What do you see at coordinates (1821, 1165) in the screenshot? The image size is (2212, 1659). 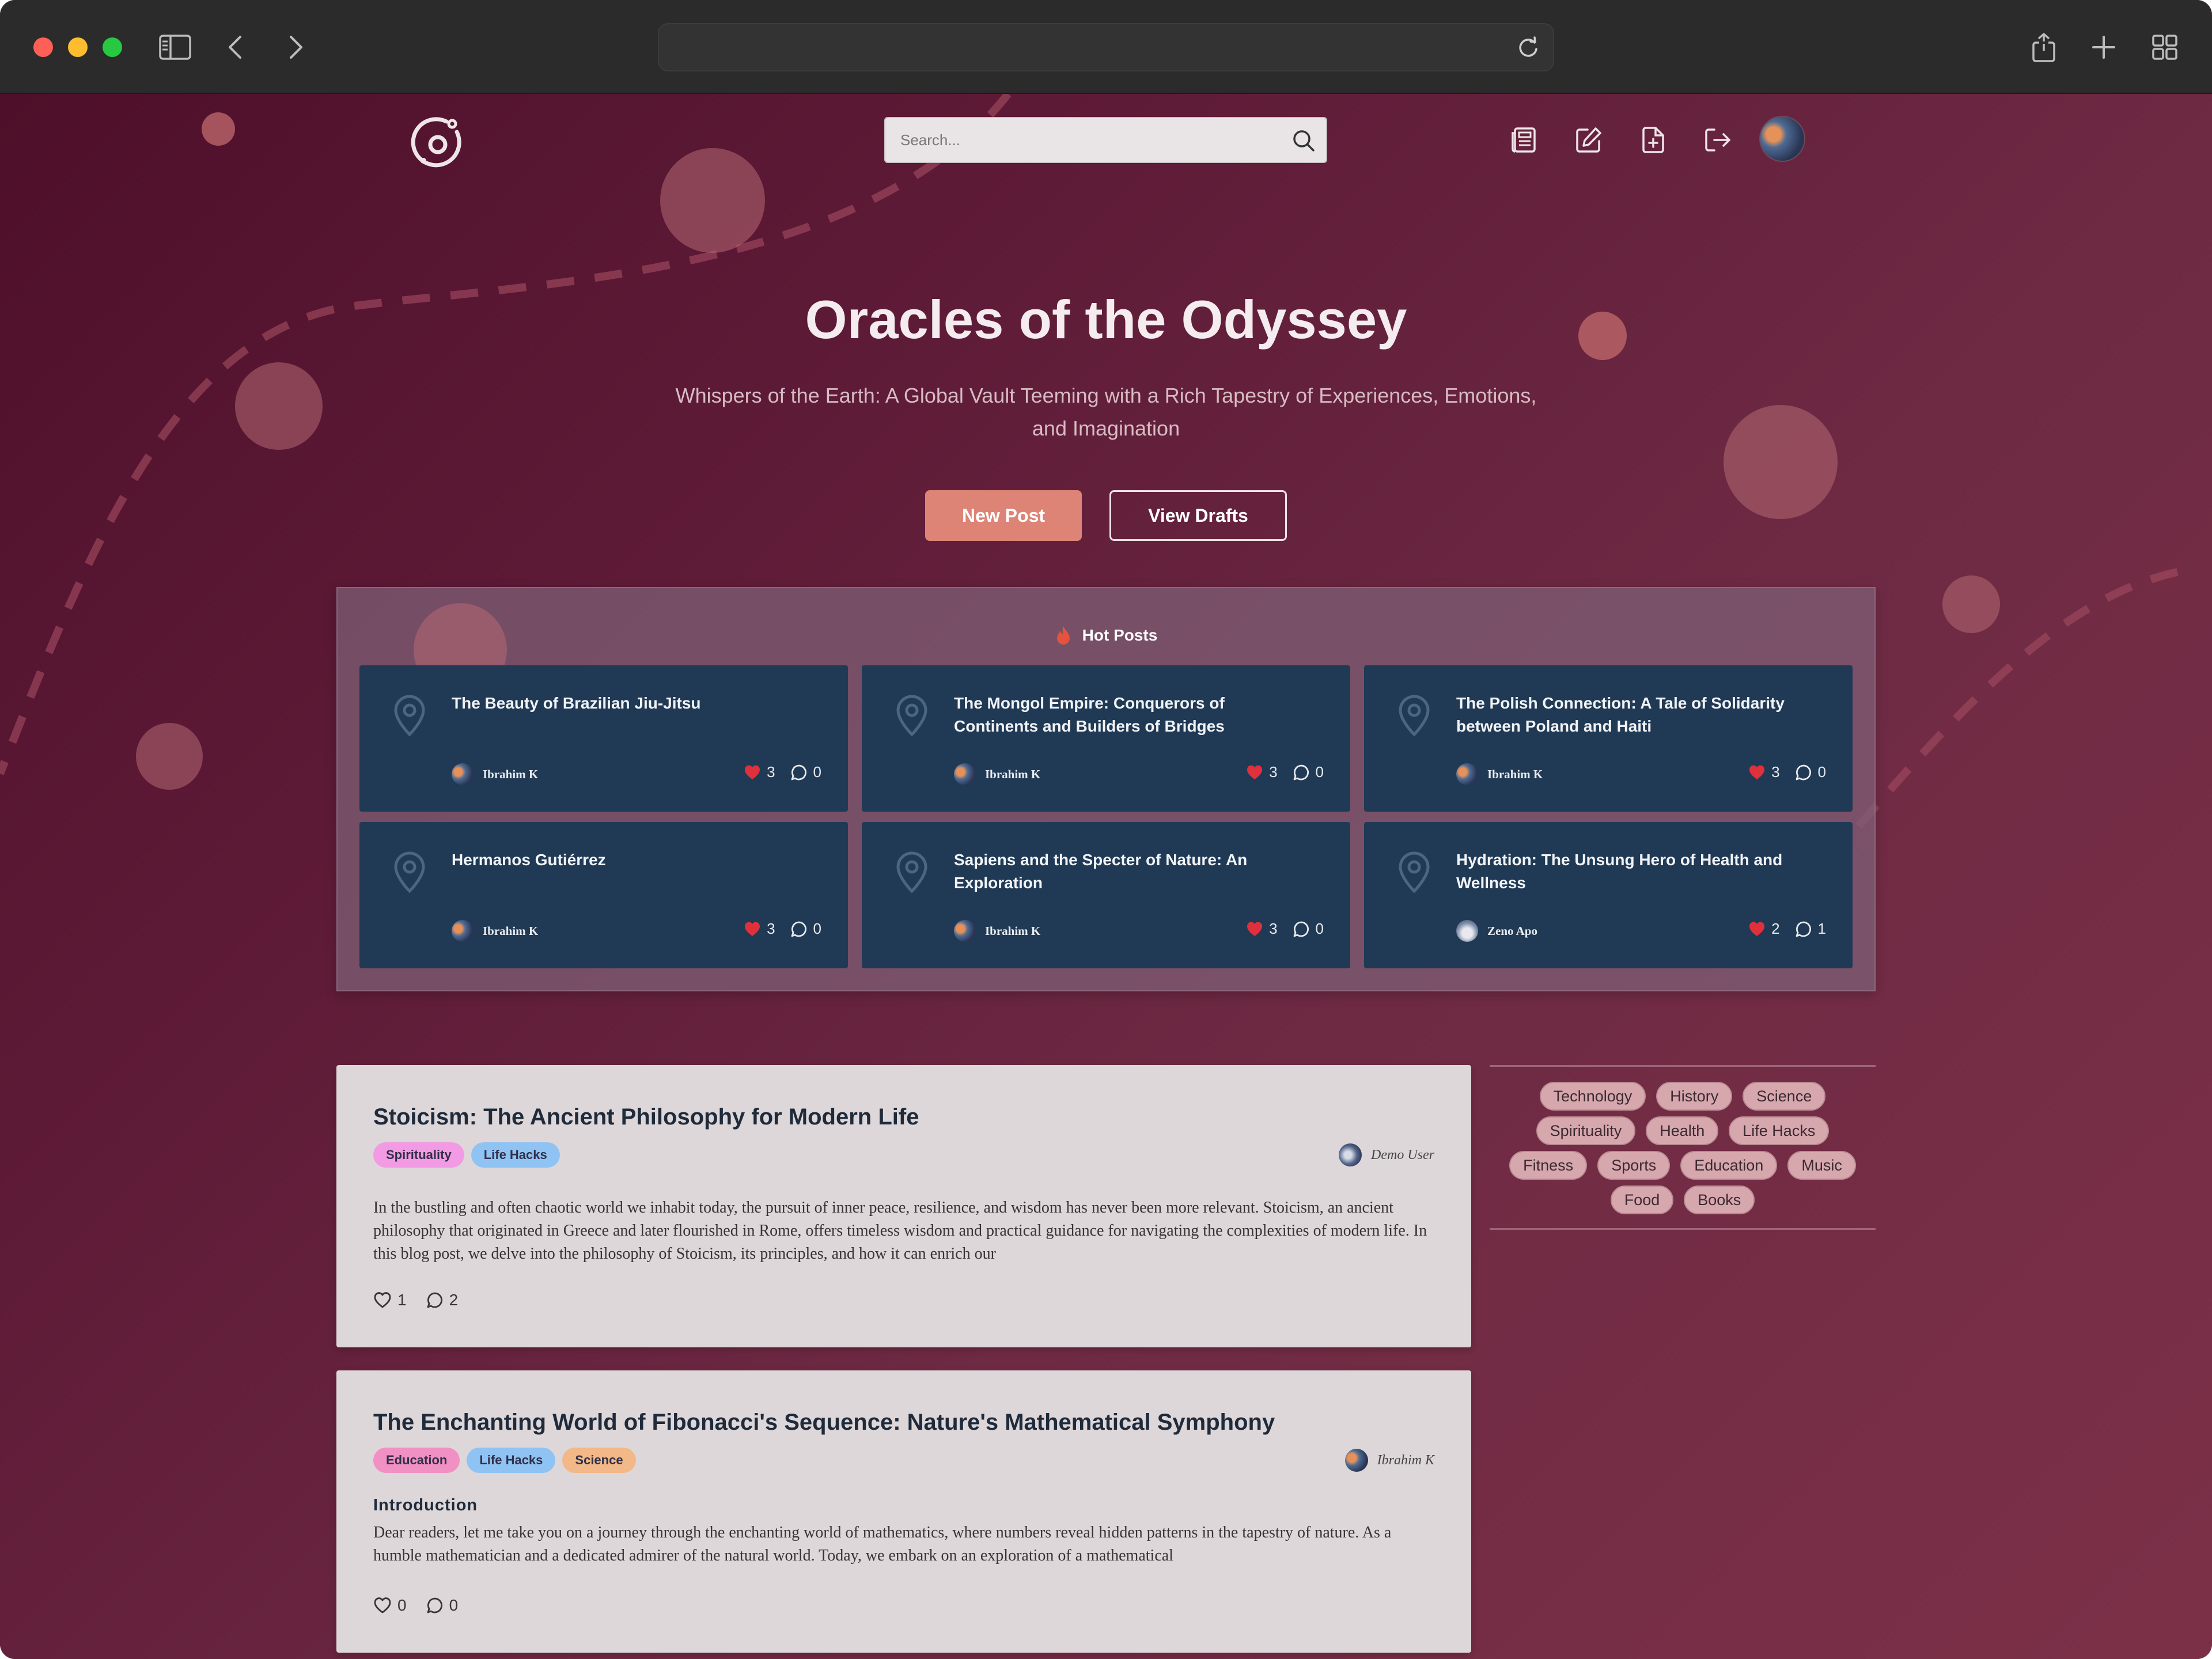 I see `category-tag-music: Music` at bounding box center [1821, 1165].